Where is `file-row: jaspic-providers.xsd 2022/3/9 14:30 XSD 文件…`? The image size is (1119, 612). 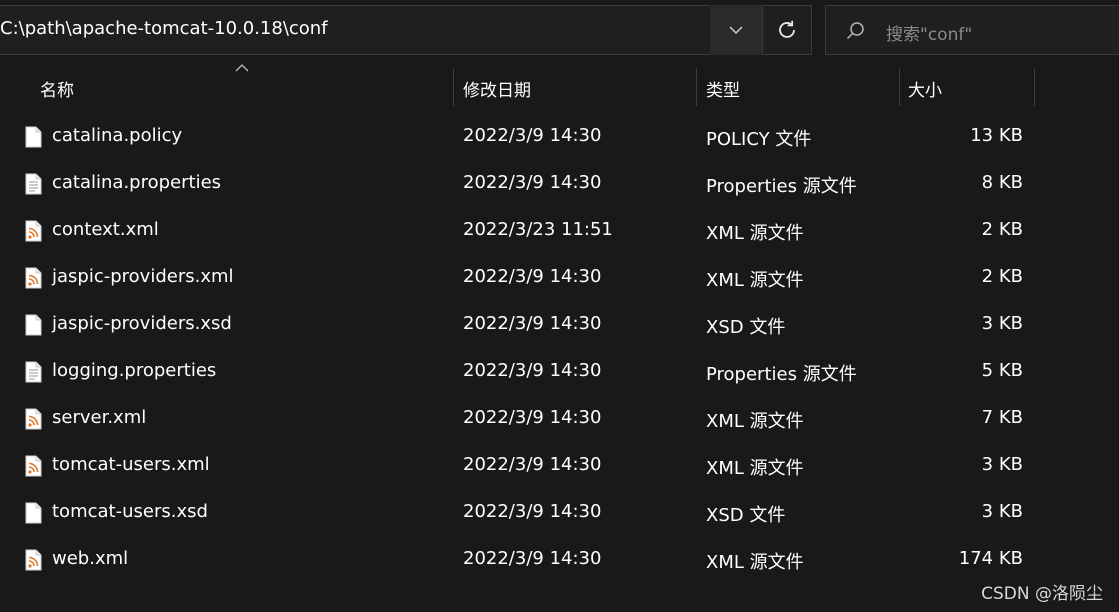
file-row: jaspic-providers.xsd 2022/3/9 14:30 XSD 文件… is located at coordinates (559, 325).